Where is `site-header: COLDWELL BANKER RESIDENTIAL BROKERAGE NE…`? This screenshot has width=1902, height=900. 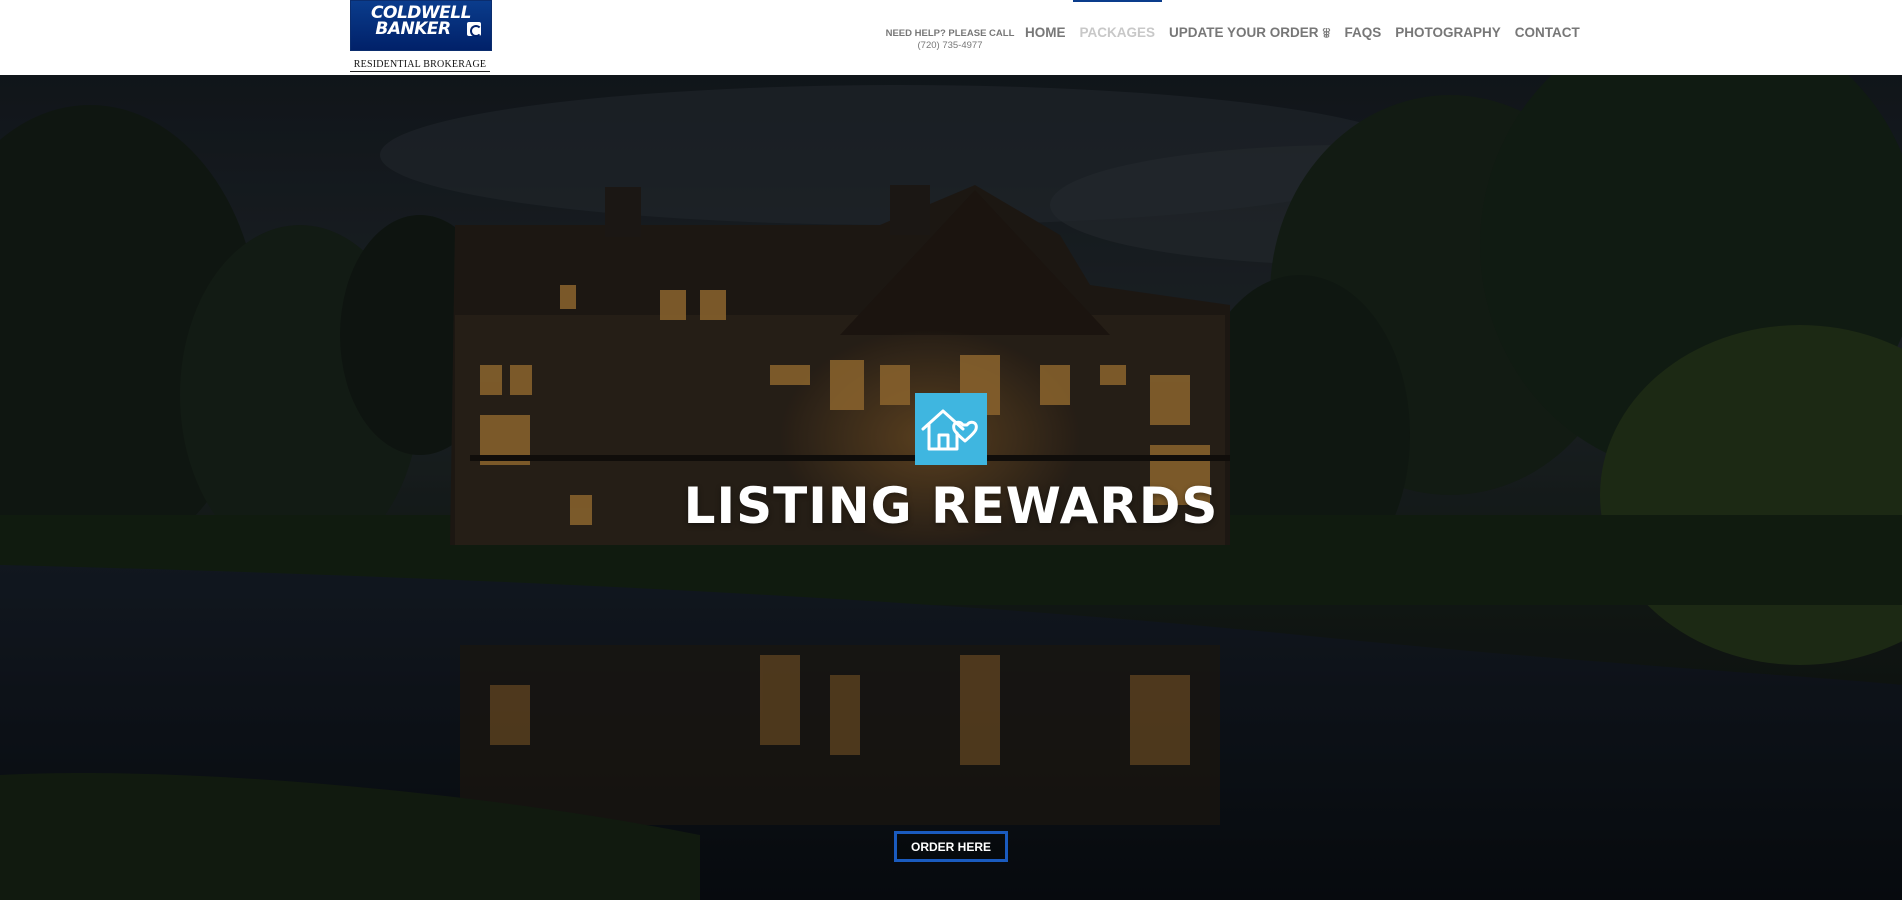
site-header: COLDWELL BANKER RESIDENTIAL BROKERAGE NE… is located at coordinates (951, 37).